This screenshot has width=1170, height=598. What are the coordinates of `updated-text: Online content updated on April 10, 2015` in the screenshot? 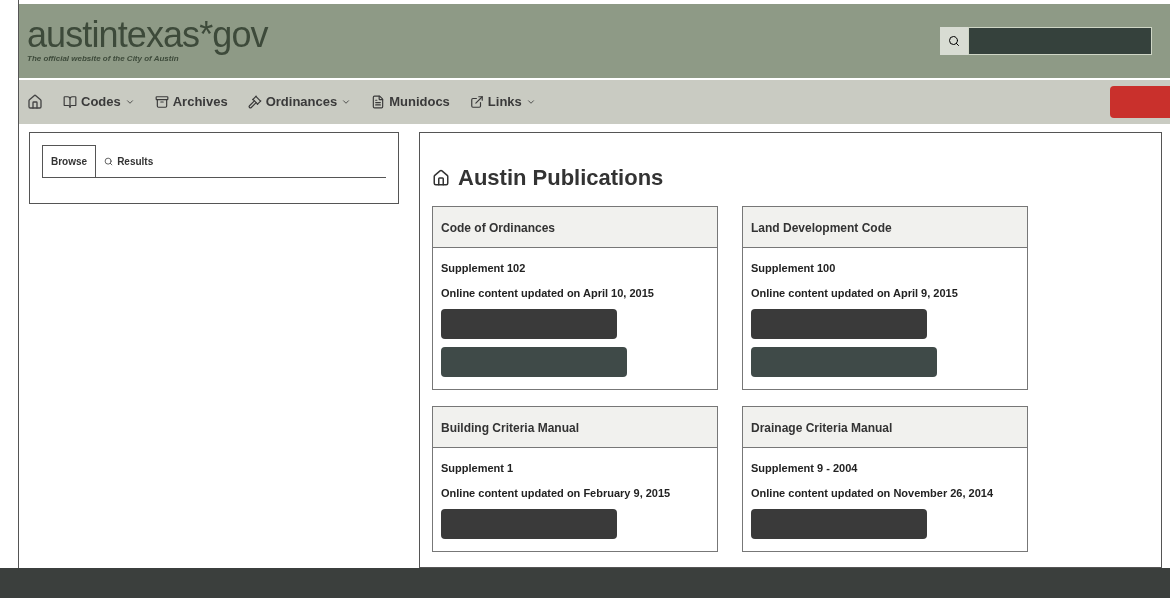 It's located at (548, 293).